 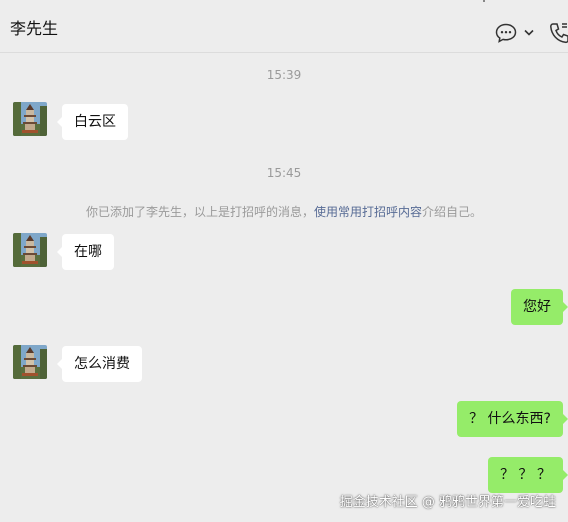 I want to click on system-notice-text: 你已添加了李先生，以上是打招呼的消息，, so click(x=199, y=212).